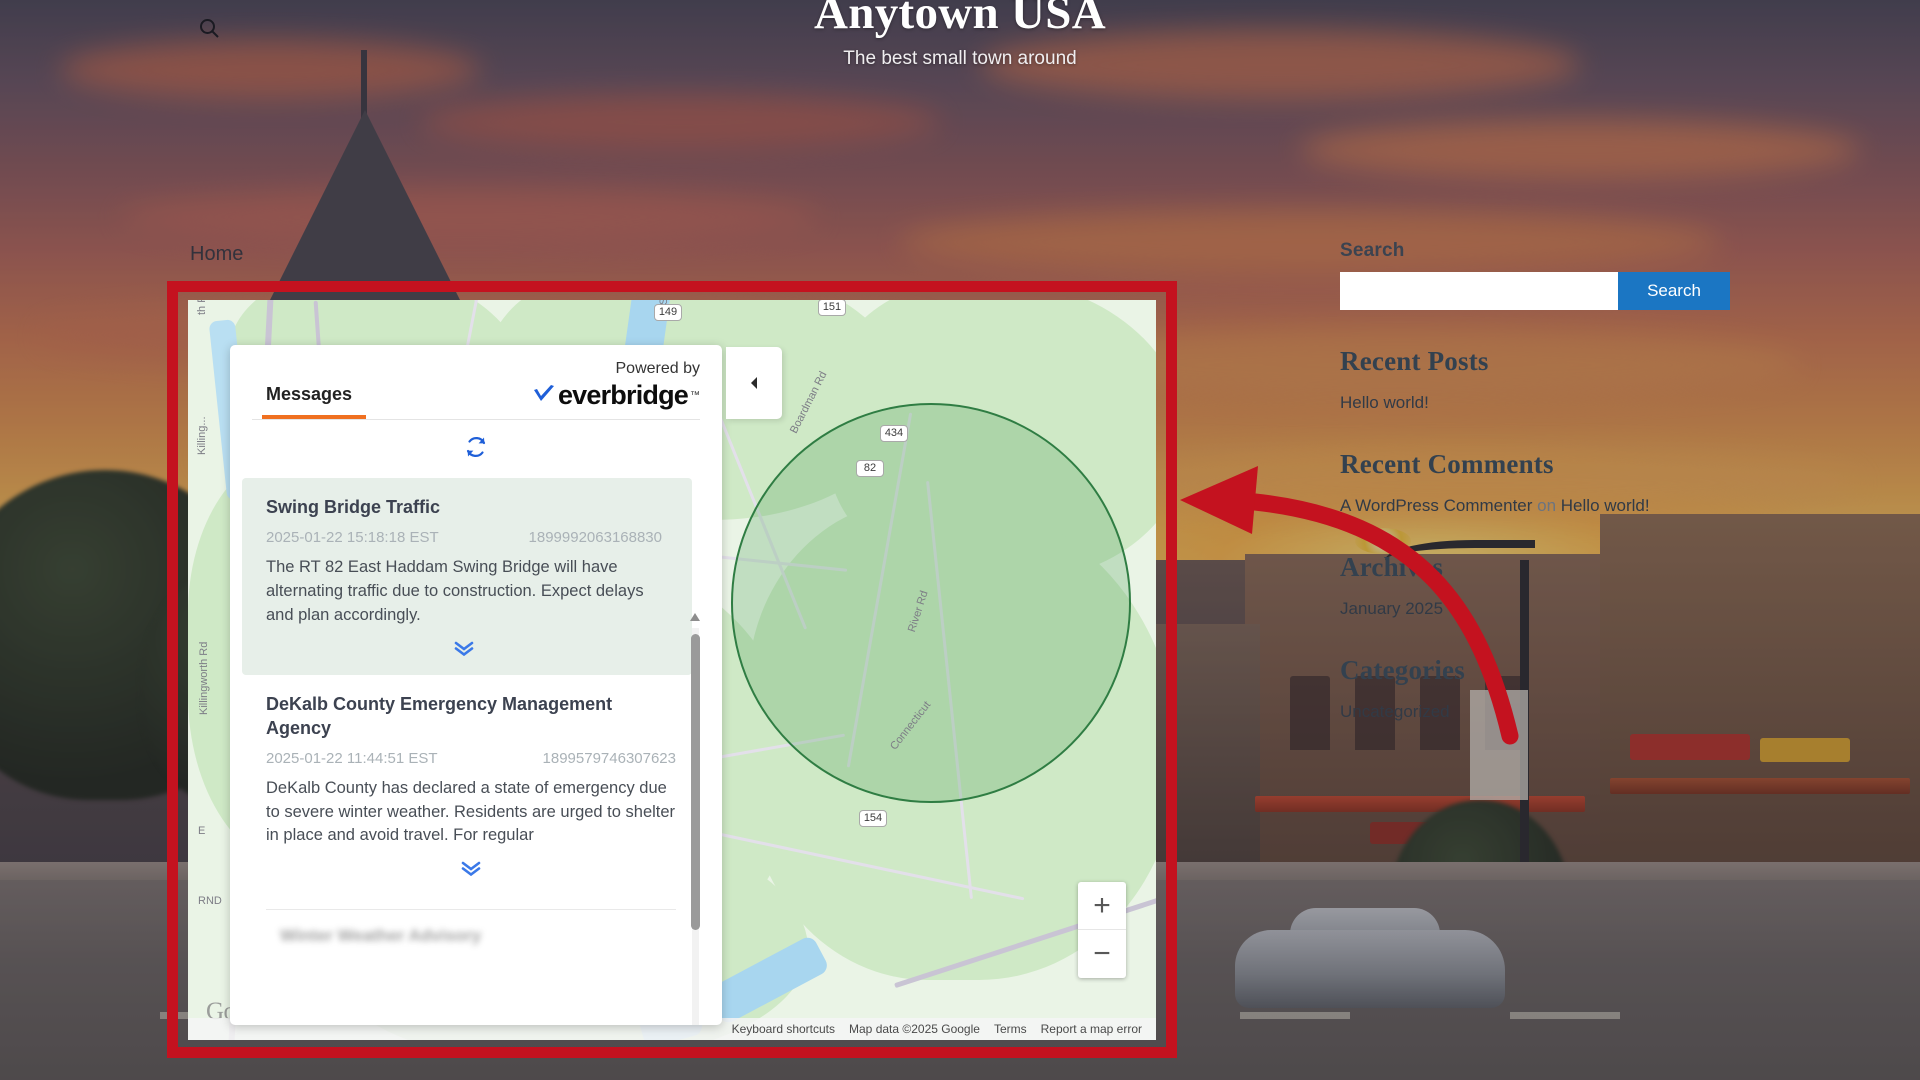  What do you see at coordinates (202, 831) in the screenshot?
I see `map-label: E` at bounding box center [202, 831].